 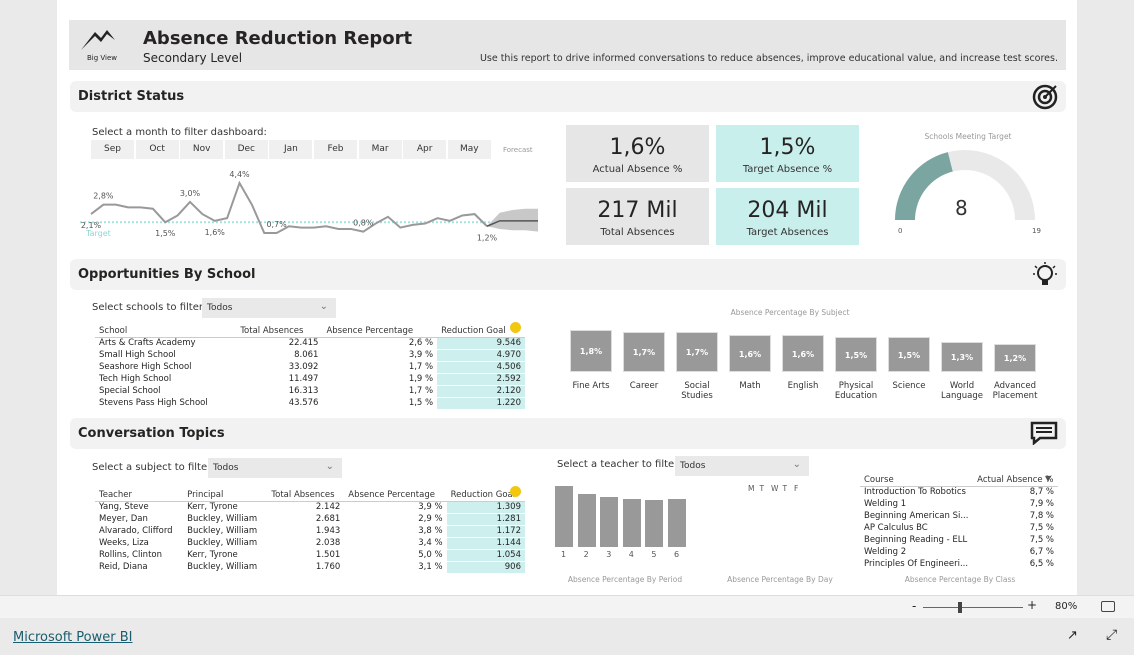 What do you see at coordinates (425, 149) in the screenshot?
I see `month-button-apr: Apr` at bounding box center [425, 149].